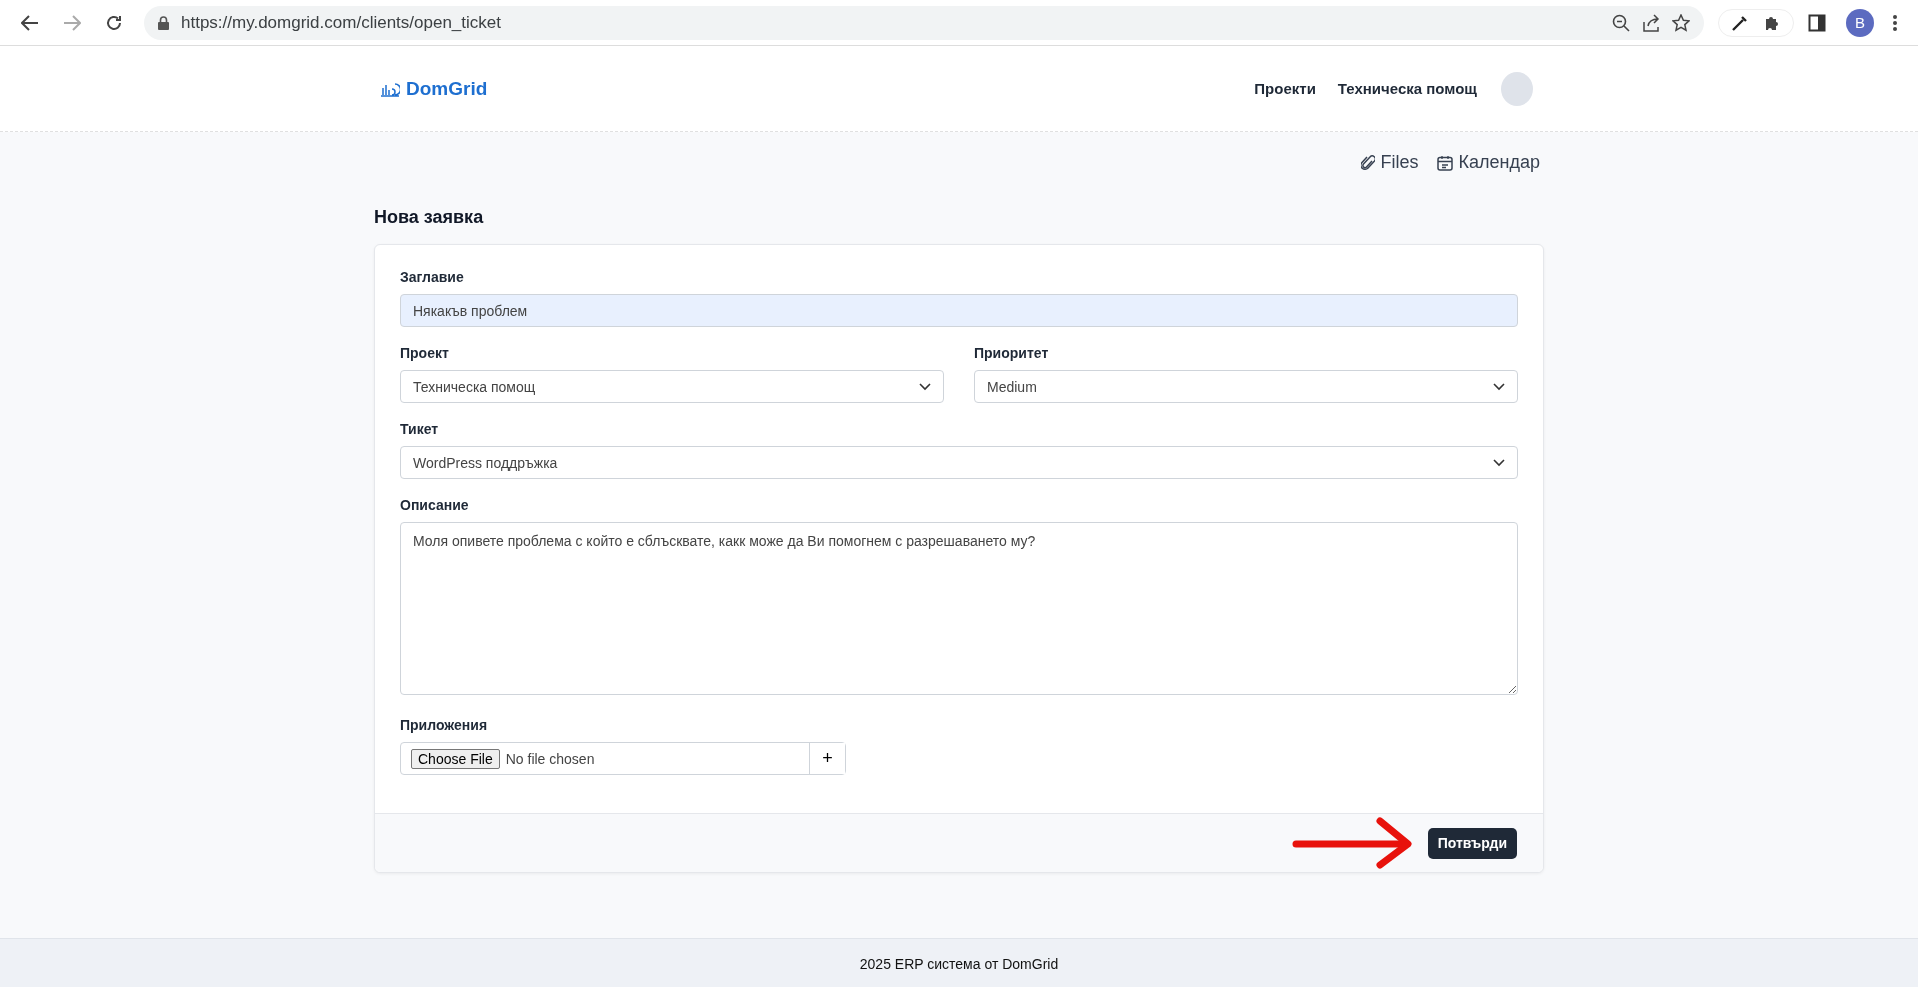 This screenshot has width=1918, height=987. I want to click on field-label: Проект, so click(425, 353).